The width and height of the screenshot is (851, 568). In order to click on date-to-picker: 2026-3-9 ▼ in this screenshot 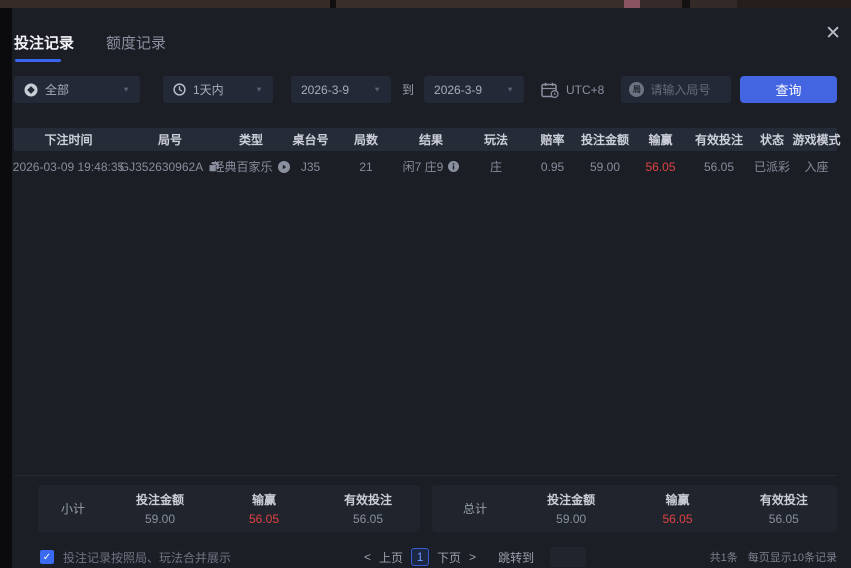, I will do `click(474, 89)`.